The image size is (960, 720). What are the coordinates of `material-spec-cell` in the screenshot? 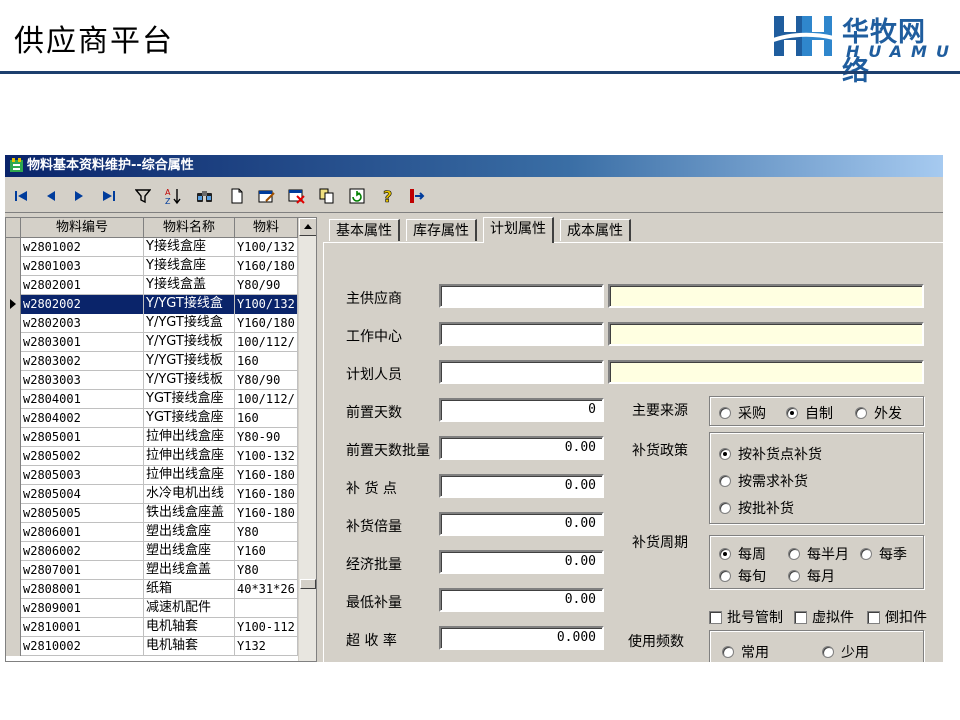 It's located at (266, 608).